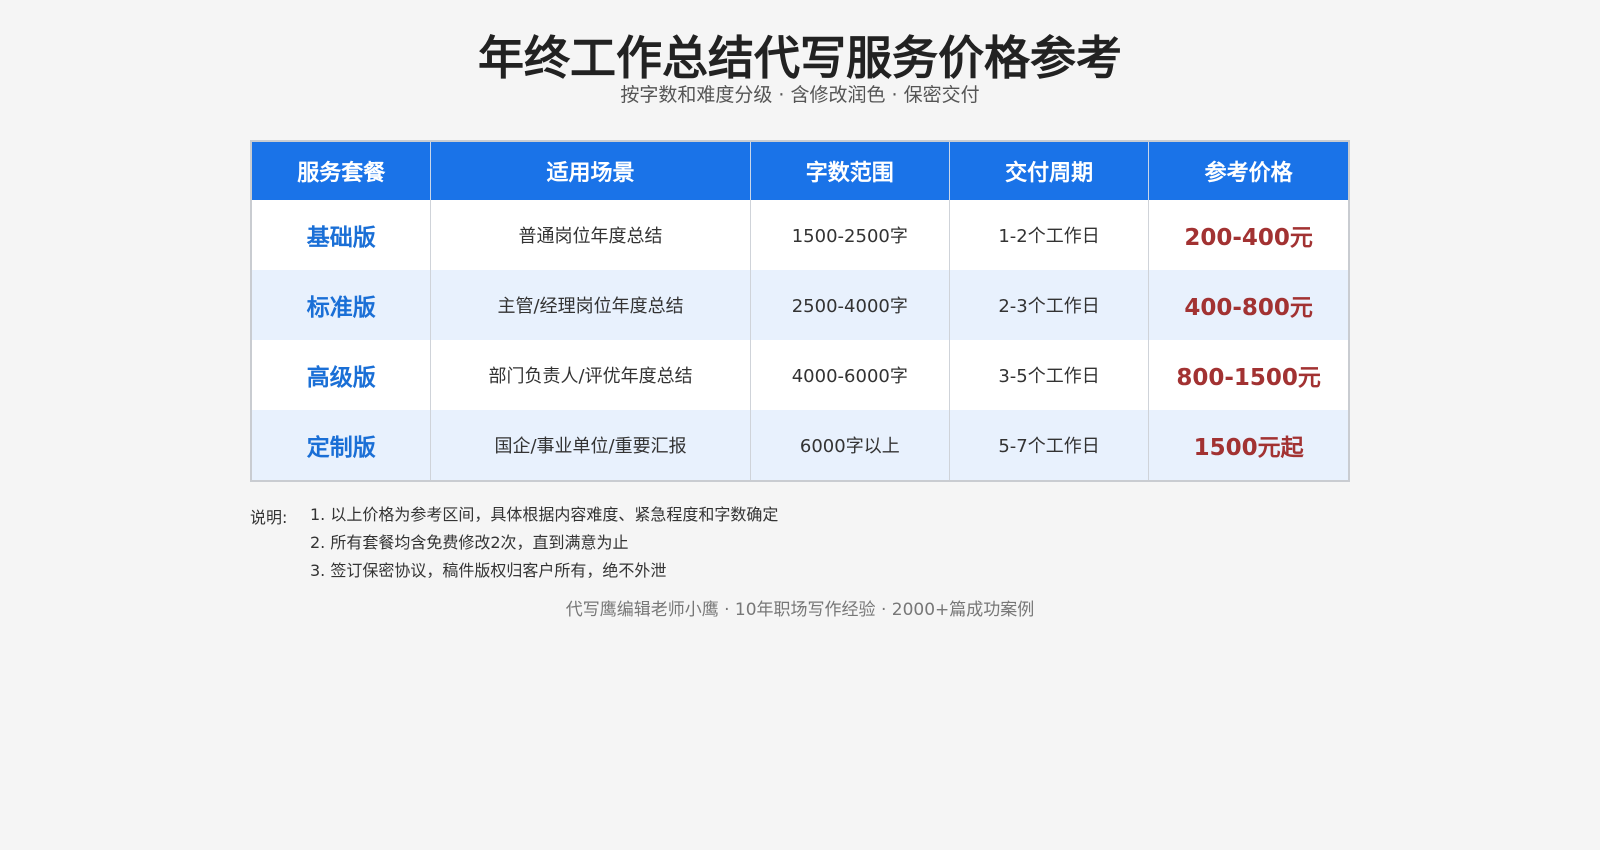 This screenshot has width=1600, height=850. What do you see at coordinates (1248, 235) in the screenshot?
I see `price-cell: 200-400元` at bounding box center [1248, 235].